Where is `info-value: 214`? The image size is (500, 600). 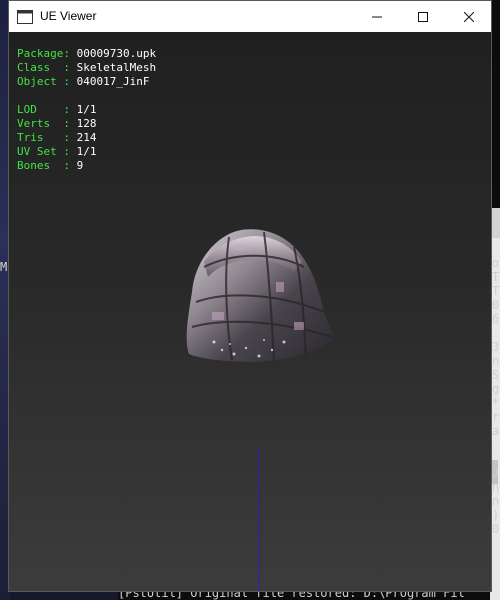
info-value: 214 is located at coordinates (86, 137).